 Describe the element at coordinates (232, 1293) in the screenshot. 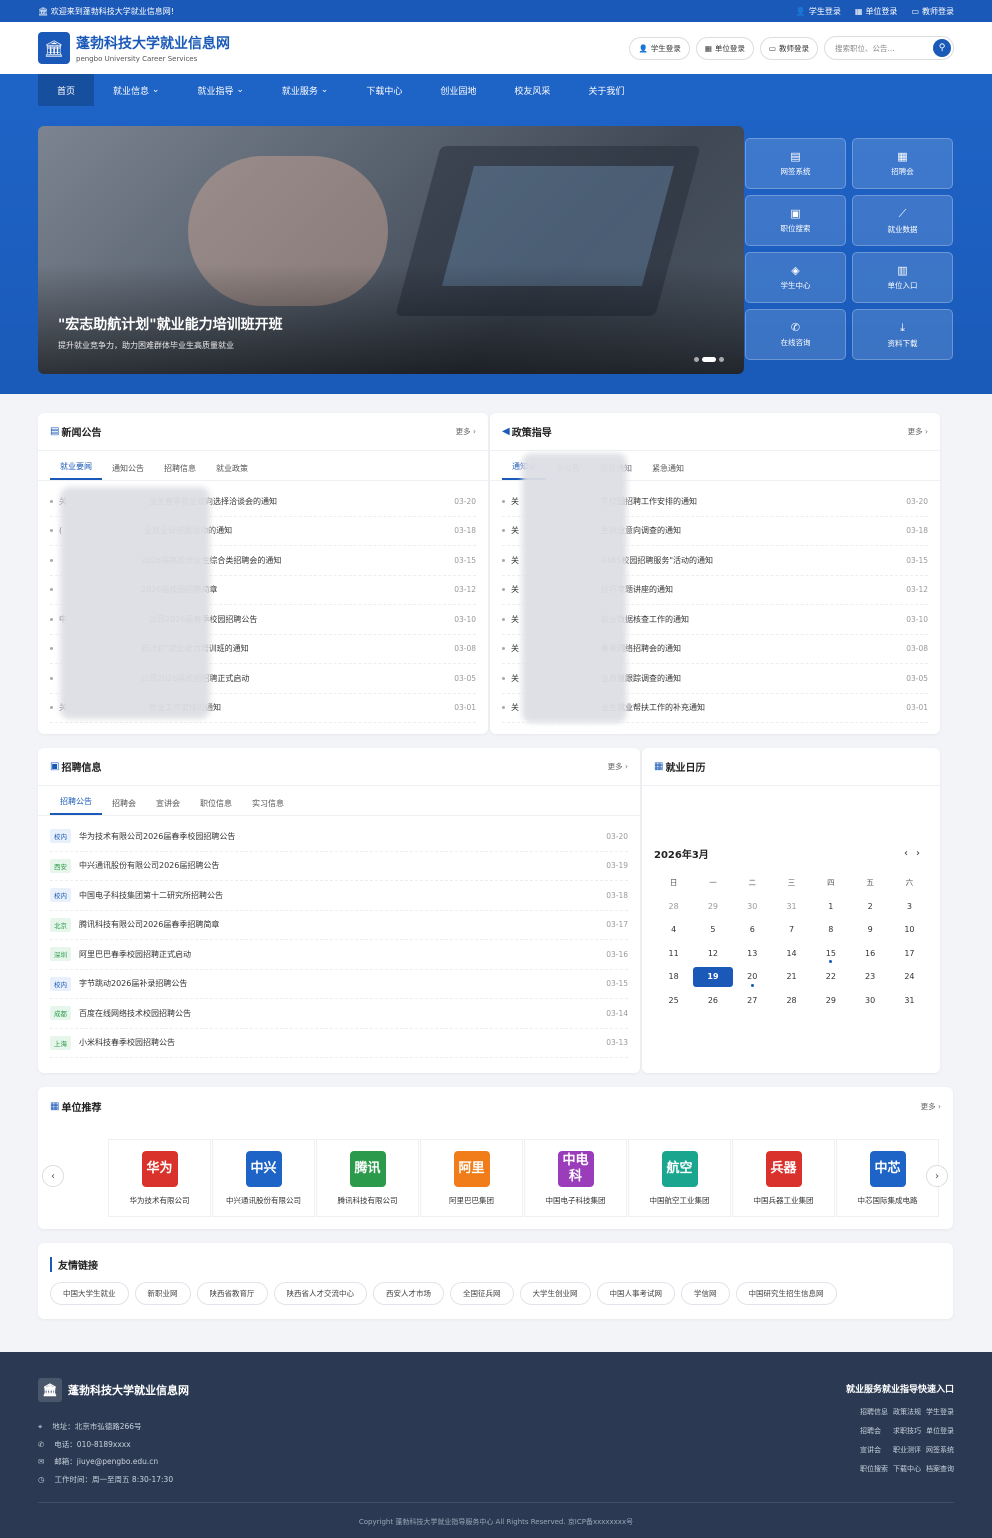

I see `friend-link: 陕西省教育厅` at that location.